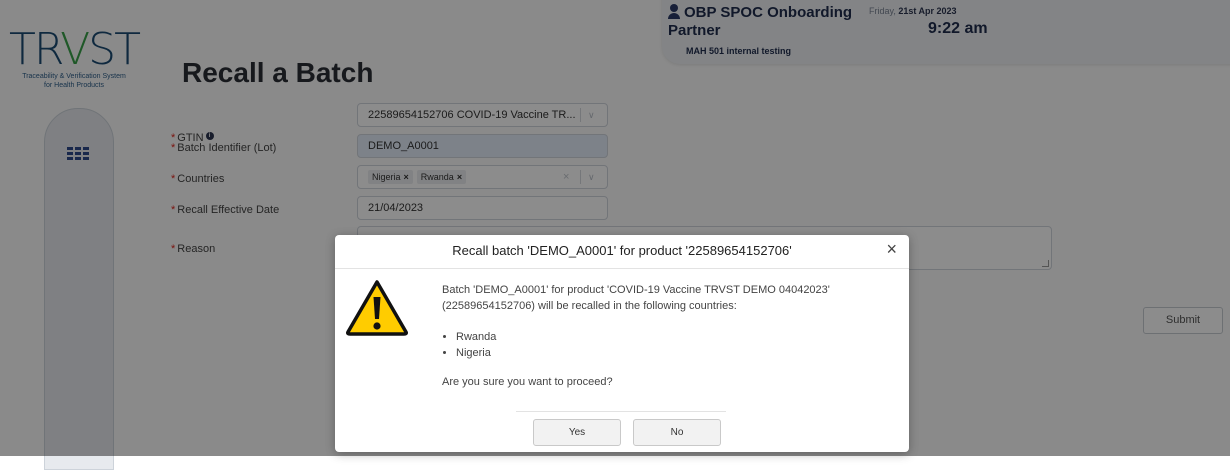 This screenshot has width=1230, height=470. I want to click on yes-button: Yes, so click(577, 432).